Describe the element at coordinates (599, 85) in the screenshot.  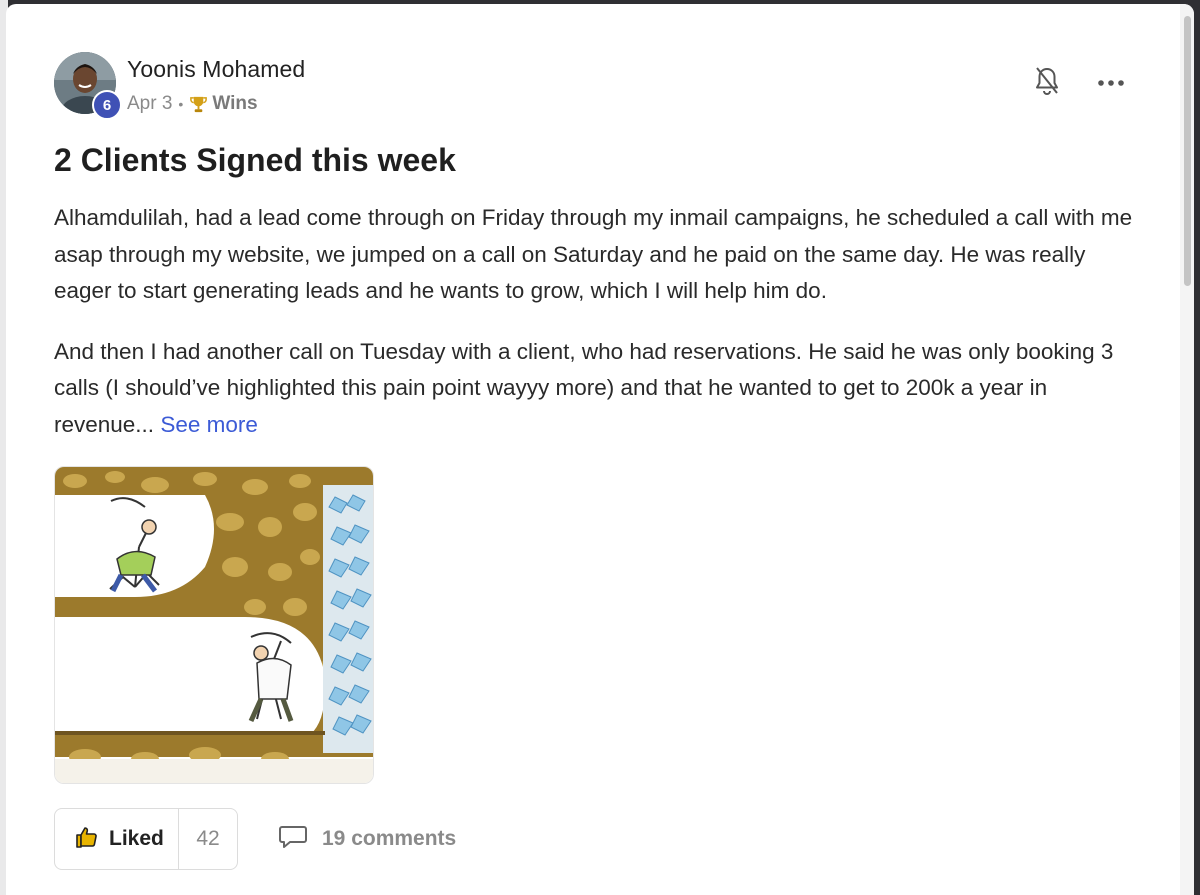
I see `post-header: 6 Yoonis Mohamed Apr 3 • Wins` at that location.